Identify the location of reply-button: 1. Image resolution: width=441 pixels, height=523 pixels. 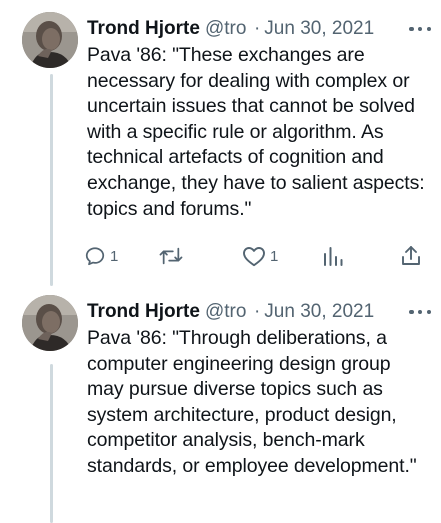
(101, 256).